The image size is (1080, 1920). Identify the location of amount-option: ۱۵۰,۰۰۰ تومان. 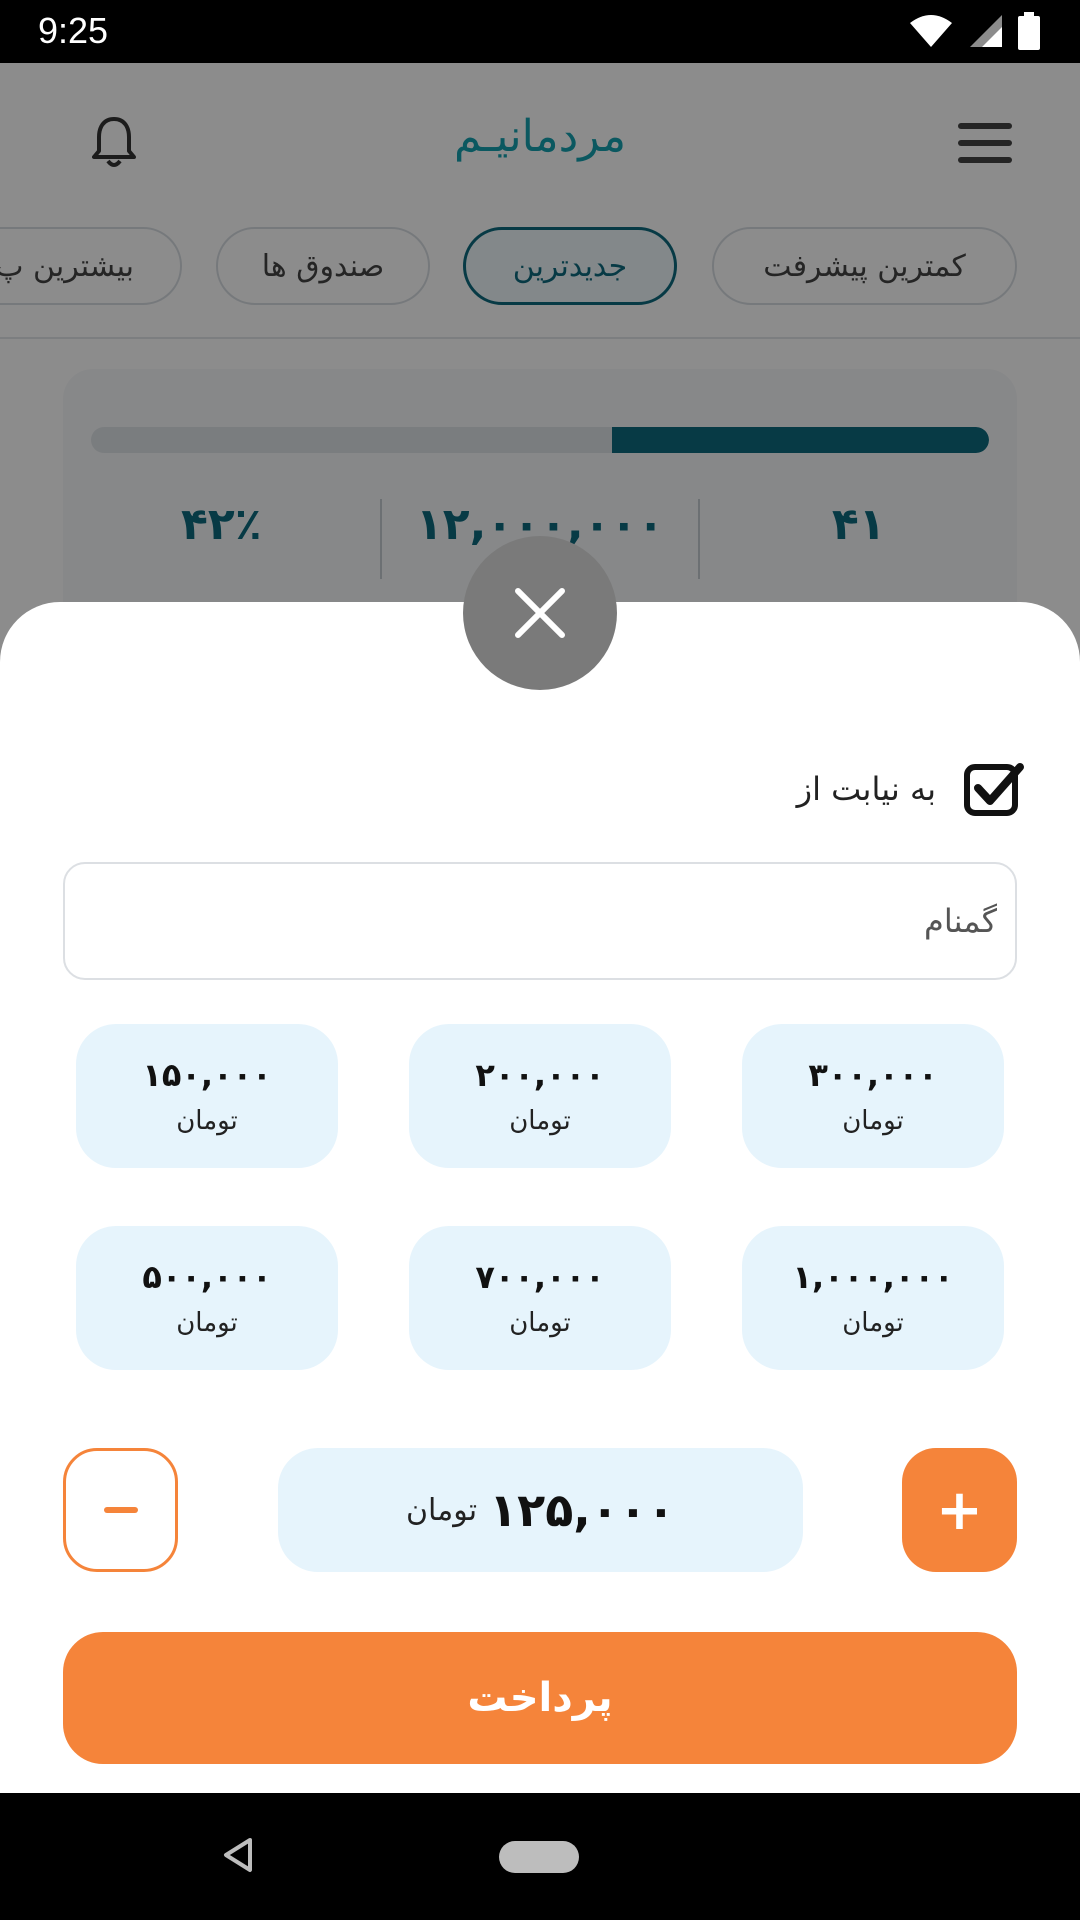
(207, 1096).